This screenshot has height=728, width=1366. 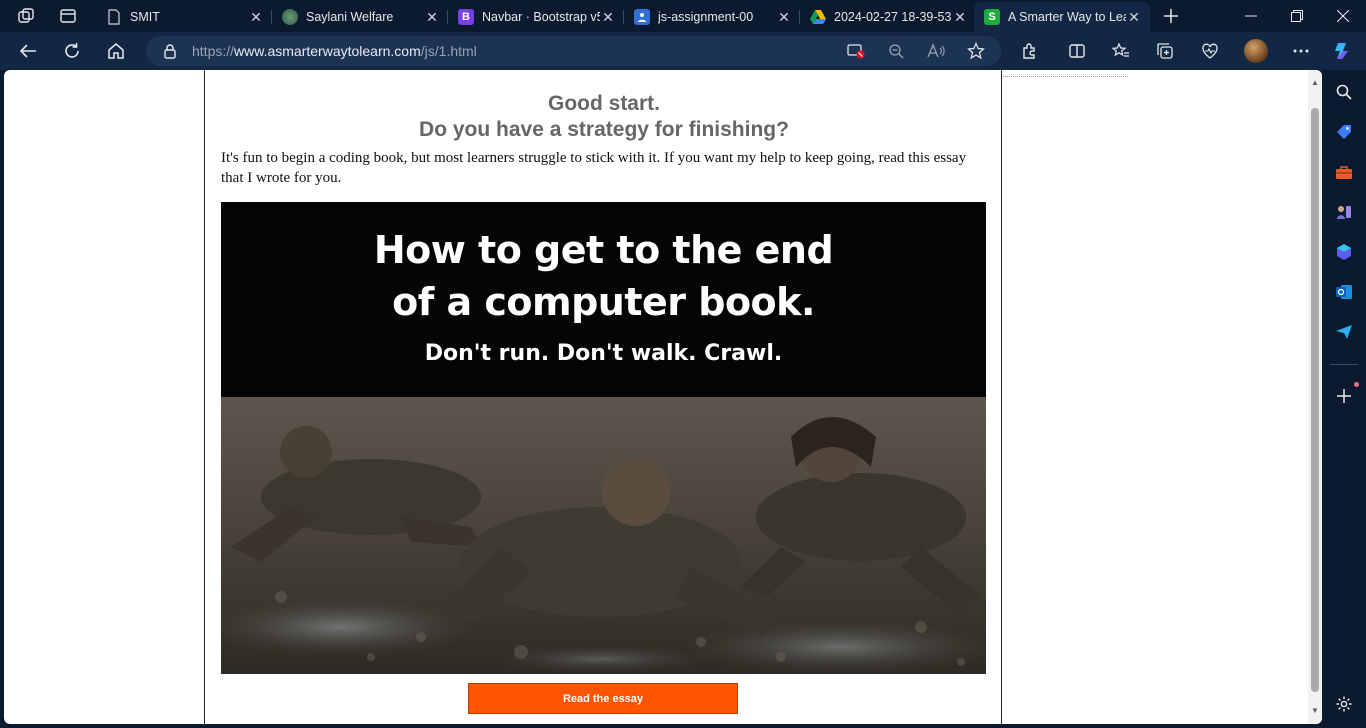 What do you see at coordinates (1210, 51) in the screenshot?
I see `browser-essentials-icon` at bounding box center [1210, 51].